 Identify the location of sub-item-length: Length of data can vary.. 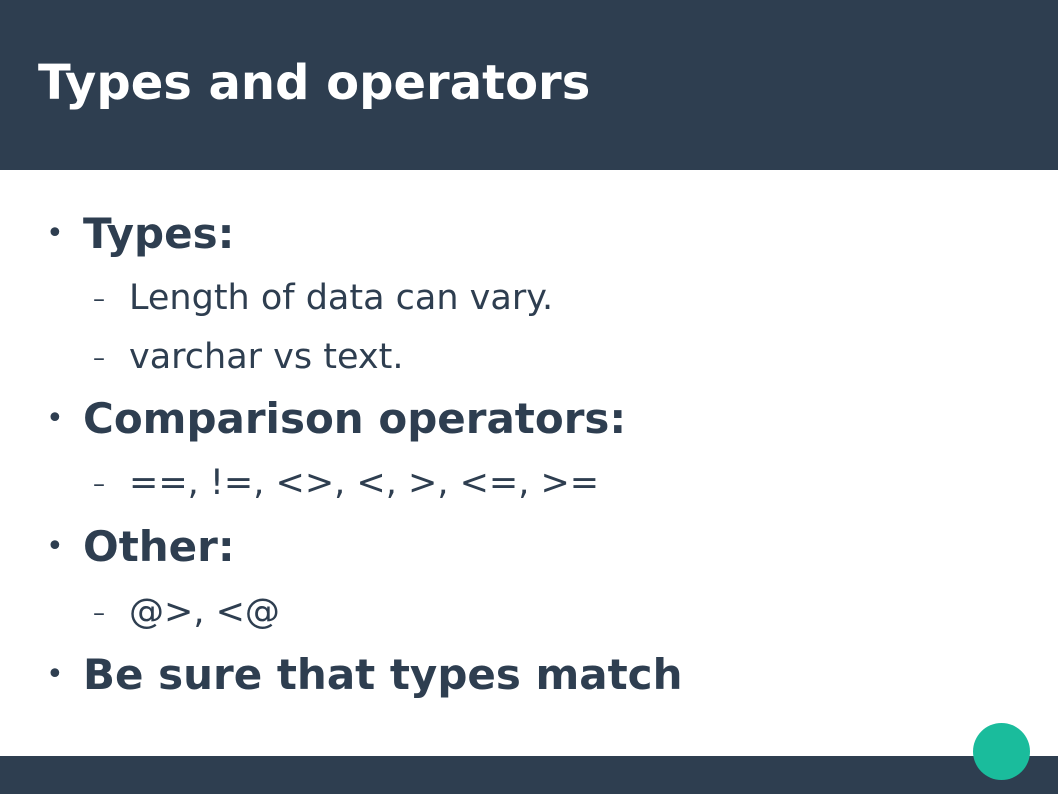
(341, 298).